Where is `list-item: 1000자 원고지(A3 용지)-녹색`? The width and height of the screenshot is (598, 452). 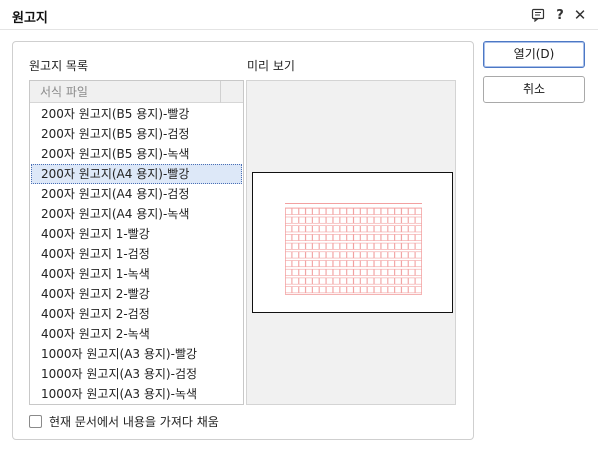
list-item: 1000자 원고지(A3 용지)-녹색 is located at coordinates (136, 394).